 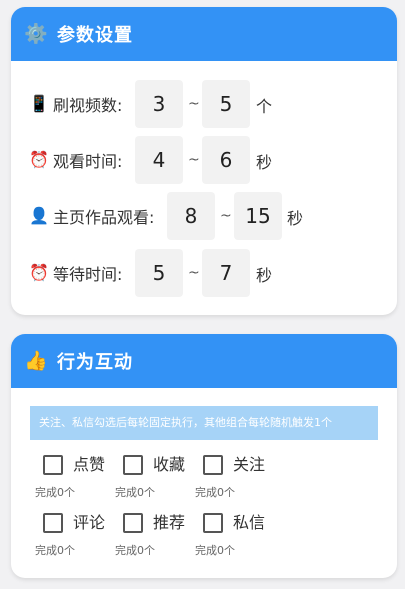 What do you see at coordinates (264, 106) in the screenshot?
I see `unit-label: 个` at bounding box center [264, 106].